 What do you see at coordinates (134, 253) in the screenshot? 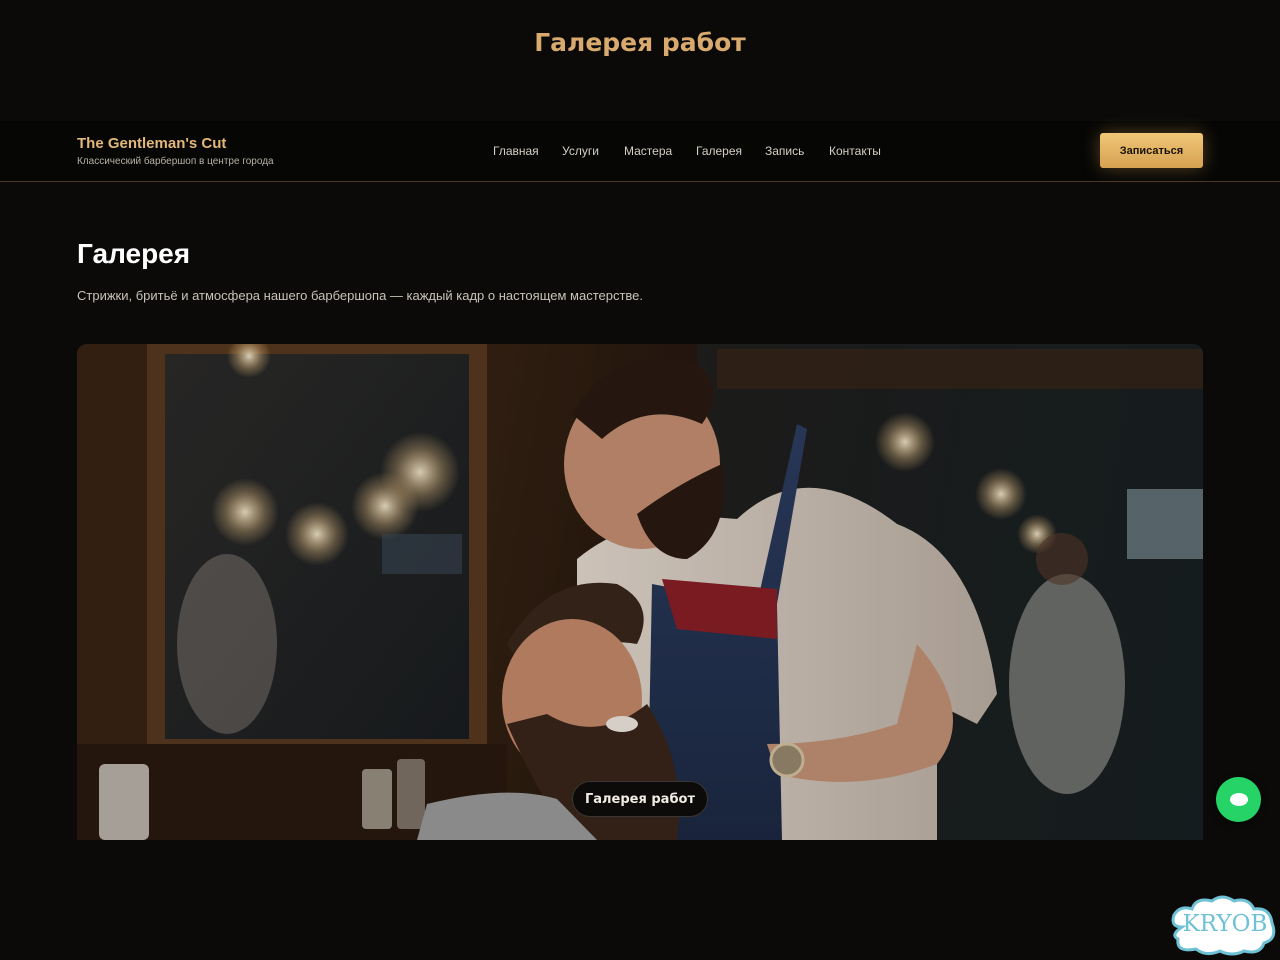
I see `gallery-title: Галерея` at bounding box center [134, 253].